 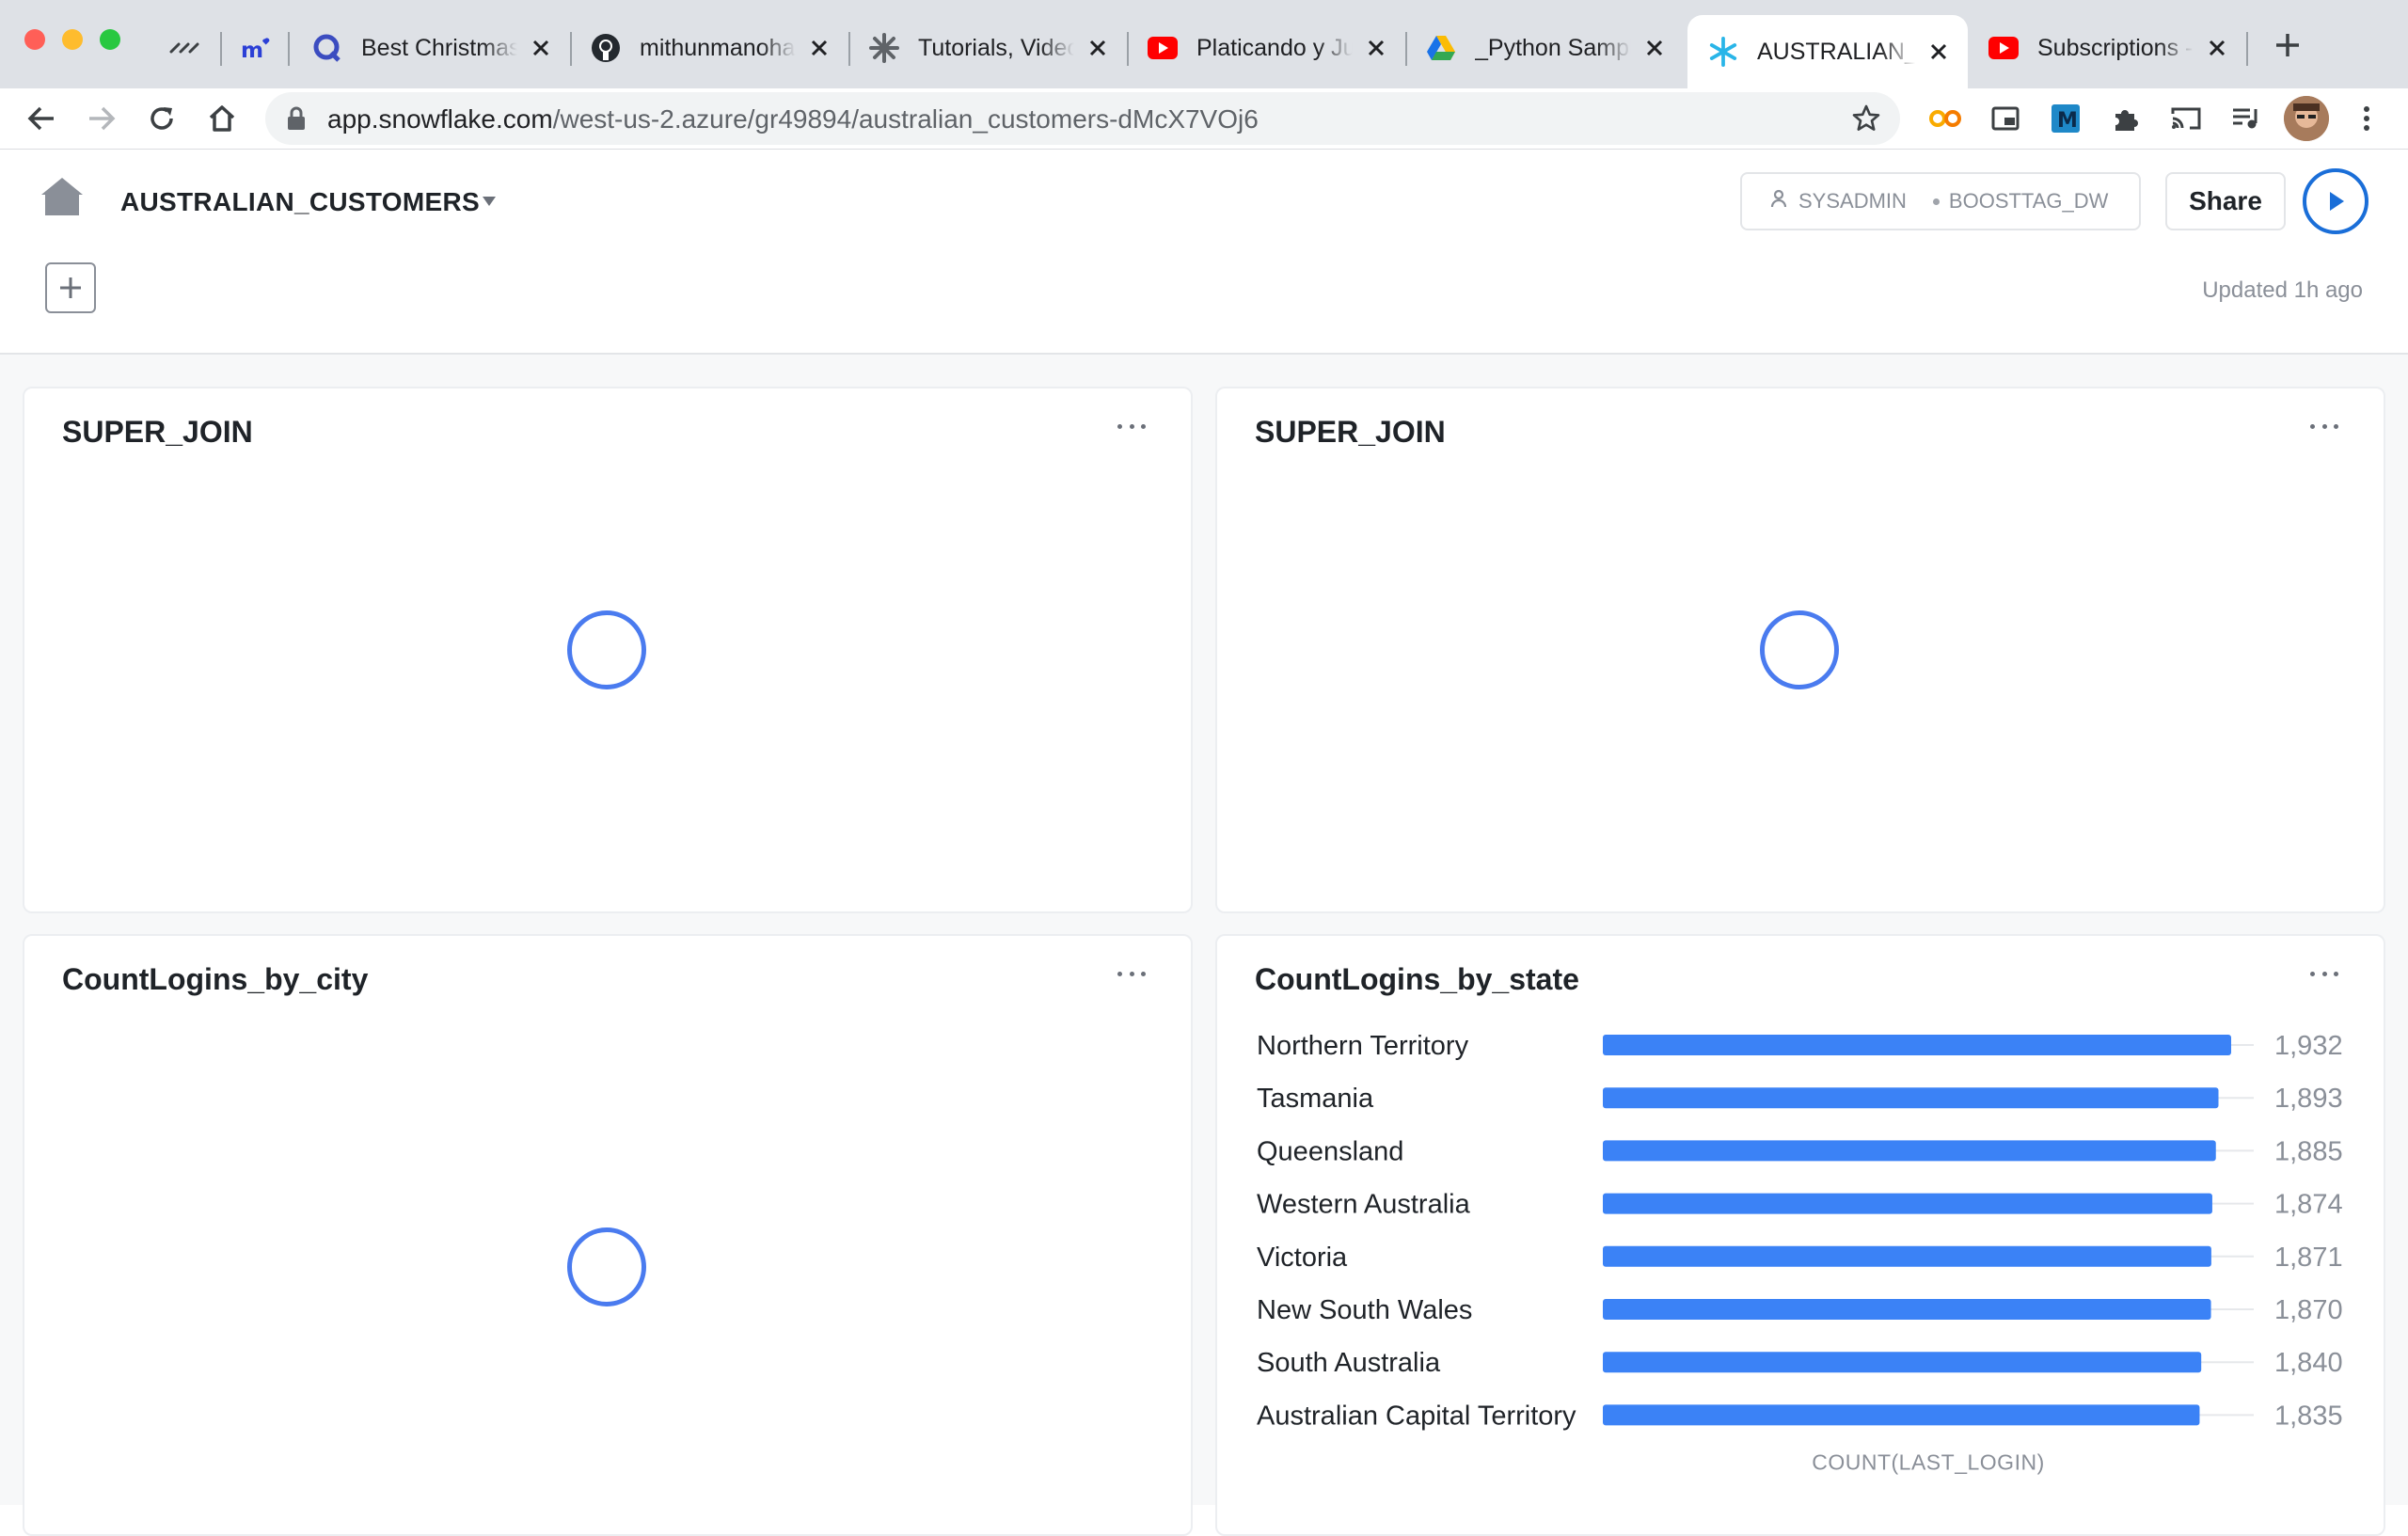 I want to click on q-icon, so click(x=327, y=48).